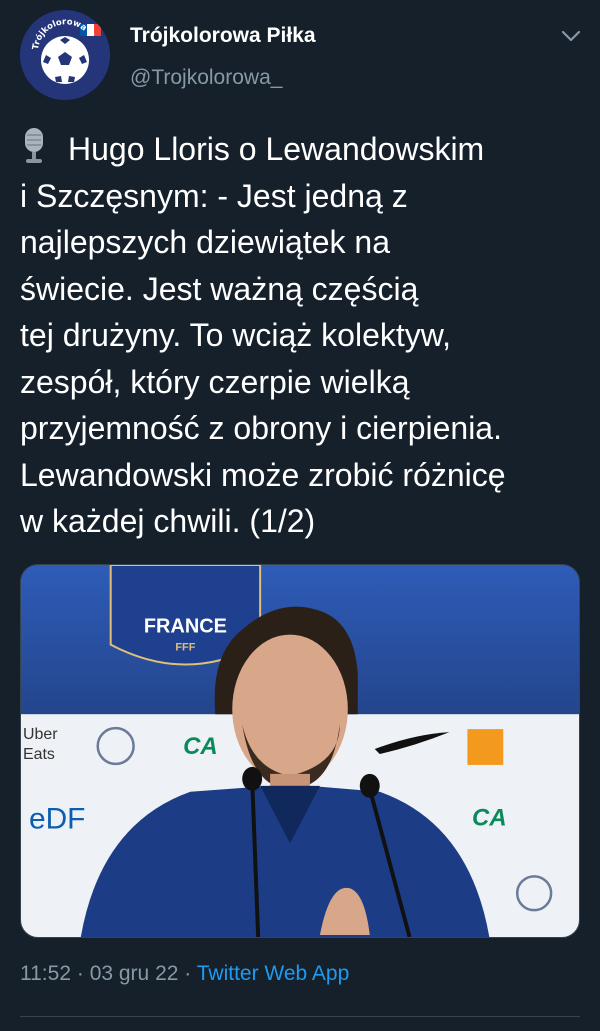 The image size is (600, 1031). What do you see at coordinates (45, 973) in the screenshot?
I see `tweet-time: 11:52` at bounding box center [45, 973].